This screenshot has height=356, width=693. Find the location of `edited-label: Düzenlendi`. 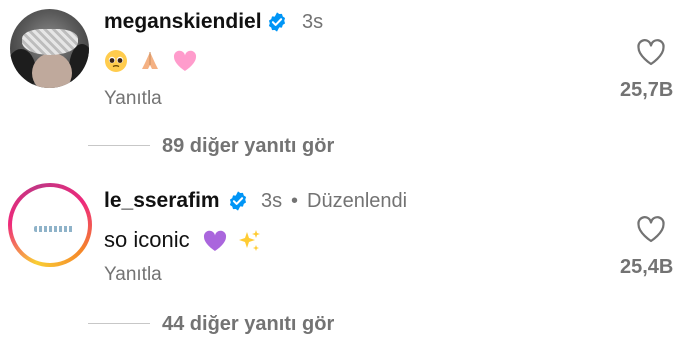

edited-label: Düzenlendi is located at coordinates (357, 201).